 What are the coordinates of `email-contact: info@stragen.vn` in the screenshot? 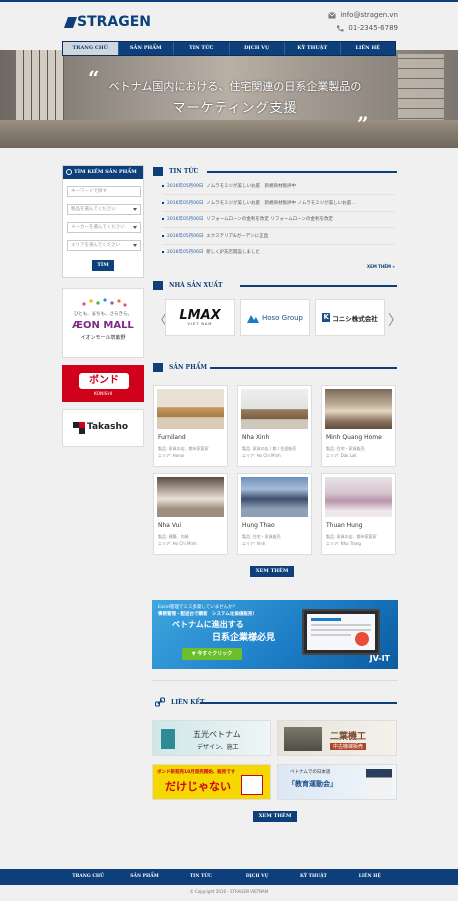 It's located at (363, 15).